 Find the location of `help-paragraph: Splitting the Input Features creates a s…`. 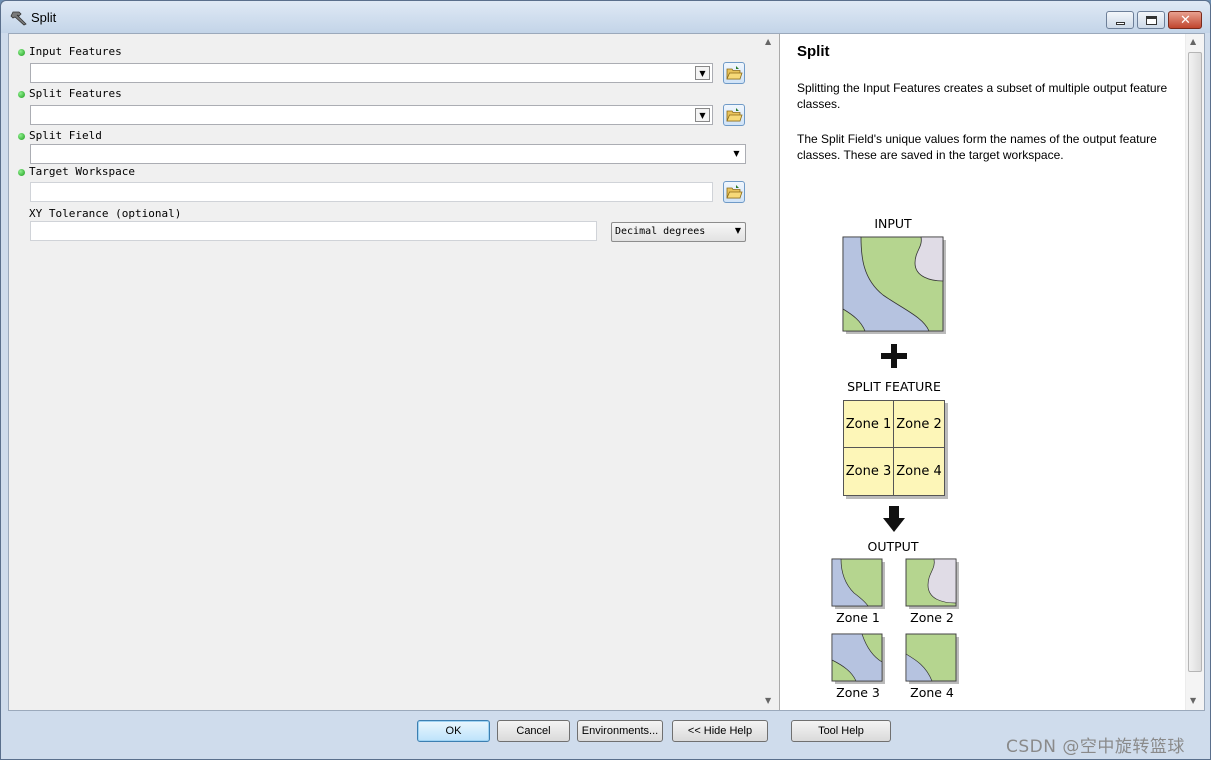

help-paragraph: Splitting the Input Features creates a s… is located at coordinates (982, 96).